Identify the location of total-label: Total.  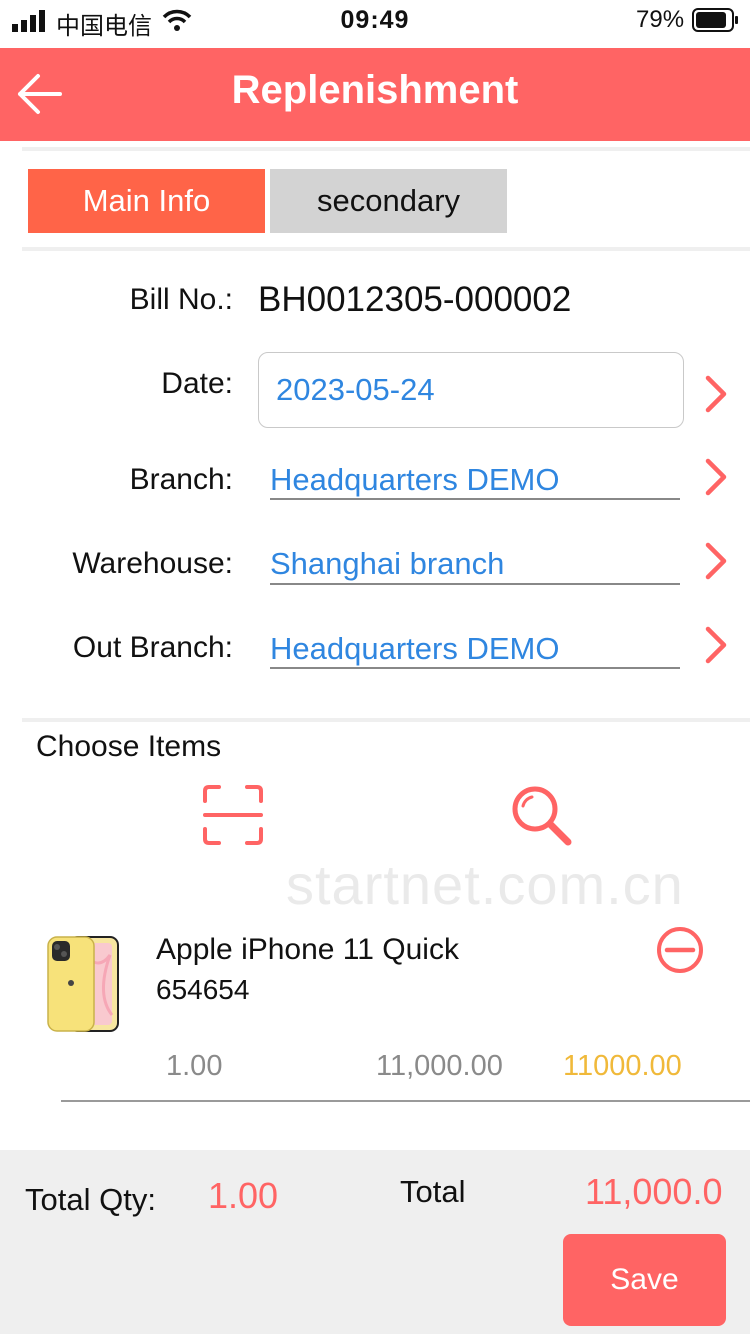
(433, 1191).